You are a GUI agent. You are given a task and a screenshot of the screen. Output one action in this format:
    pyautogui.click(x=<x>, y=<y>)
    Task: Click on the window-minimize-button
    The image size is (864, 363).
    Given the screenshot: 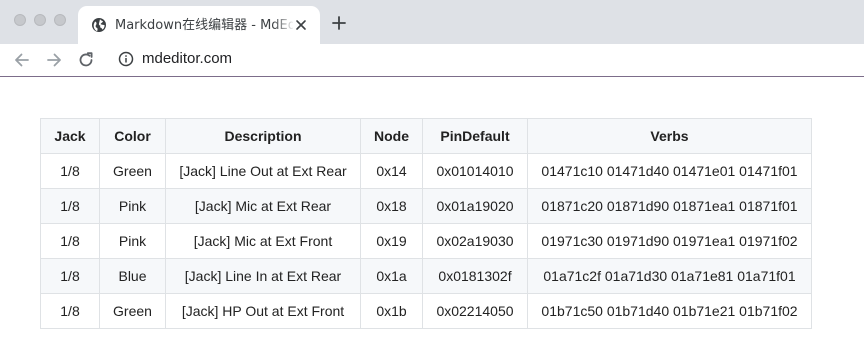 What is the action you would take?
    pyautogui.click(x=40, y=20)
    